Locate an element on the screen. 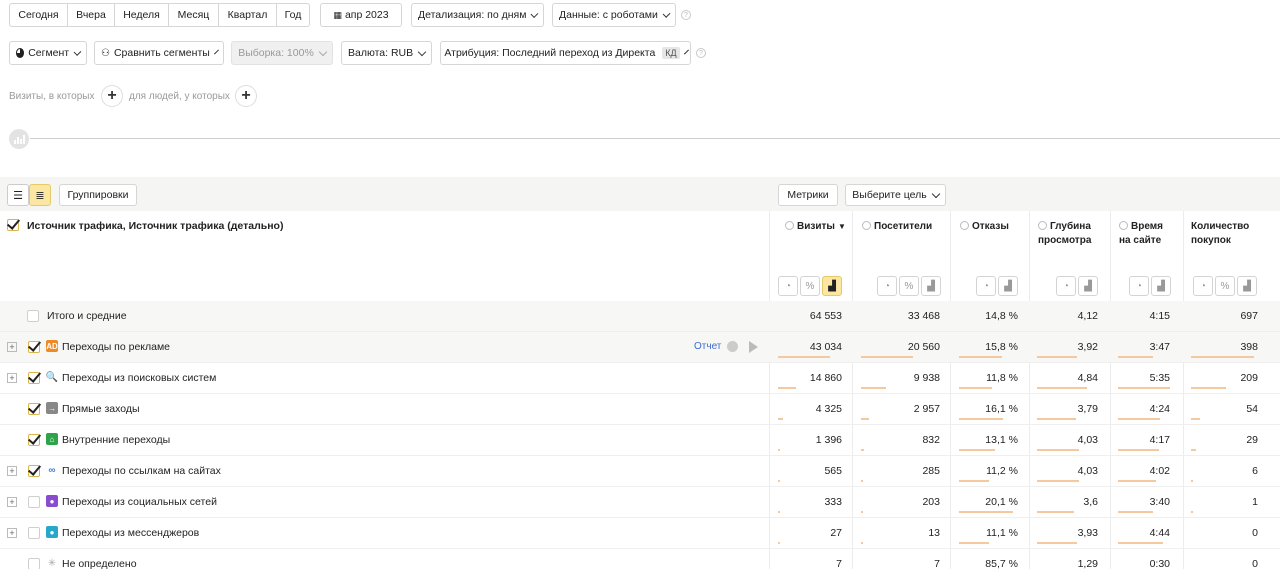  row-time: 5:35 is located at coordinates (1159, 378).